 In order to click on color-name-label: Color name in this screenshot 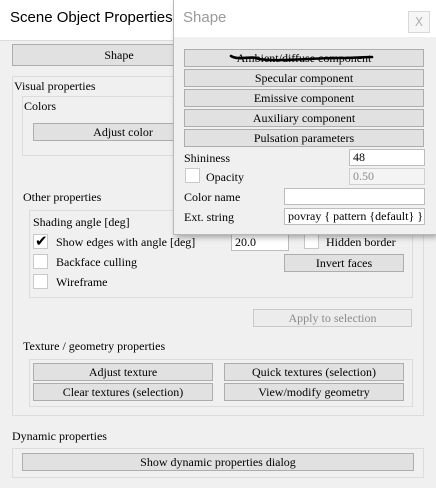, I will do `click(212, 197)`.